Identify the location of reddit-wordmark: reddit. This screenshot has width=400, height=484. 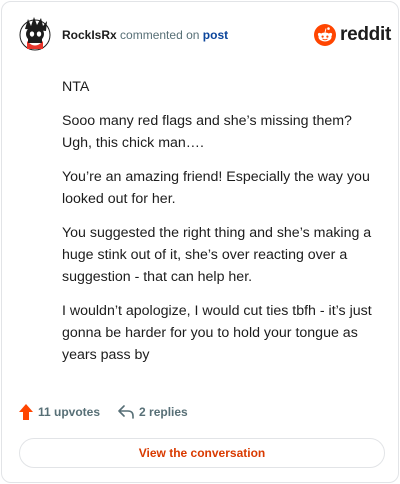
(365, 34).